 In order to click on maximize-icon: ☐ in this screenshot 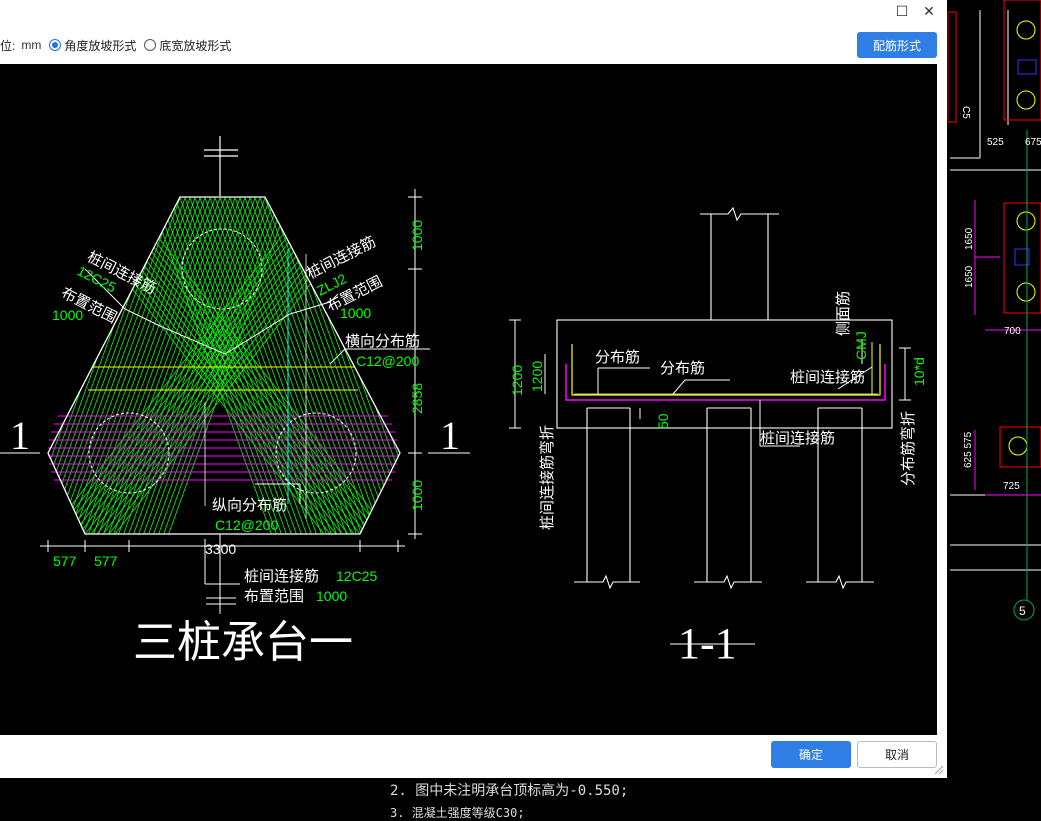, I will do `click(902, 12)`.